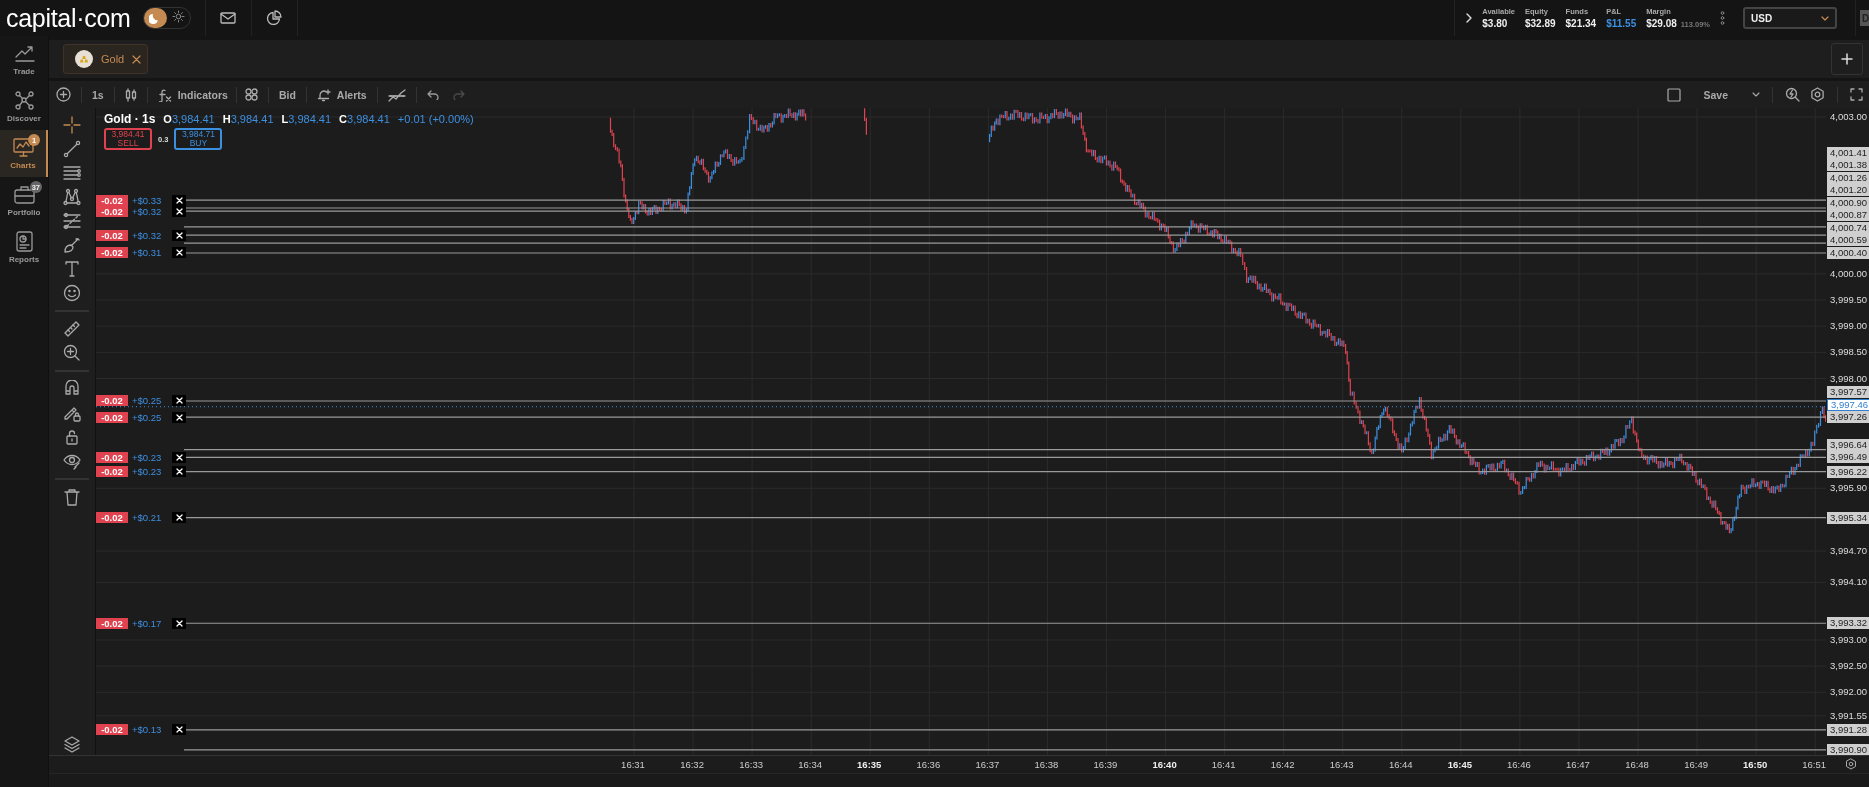 This screenshot has width=1869, height=787. What do you see at coordinates (1848, 165) in the screenshot?
I see `price-tag: 4,001.38` at bounding box center [1848, 165].